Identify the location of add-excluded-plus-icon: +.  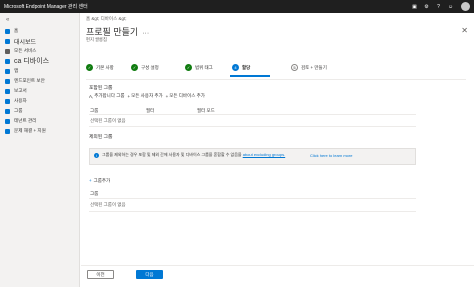
(90, 180).